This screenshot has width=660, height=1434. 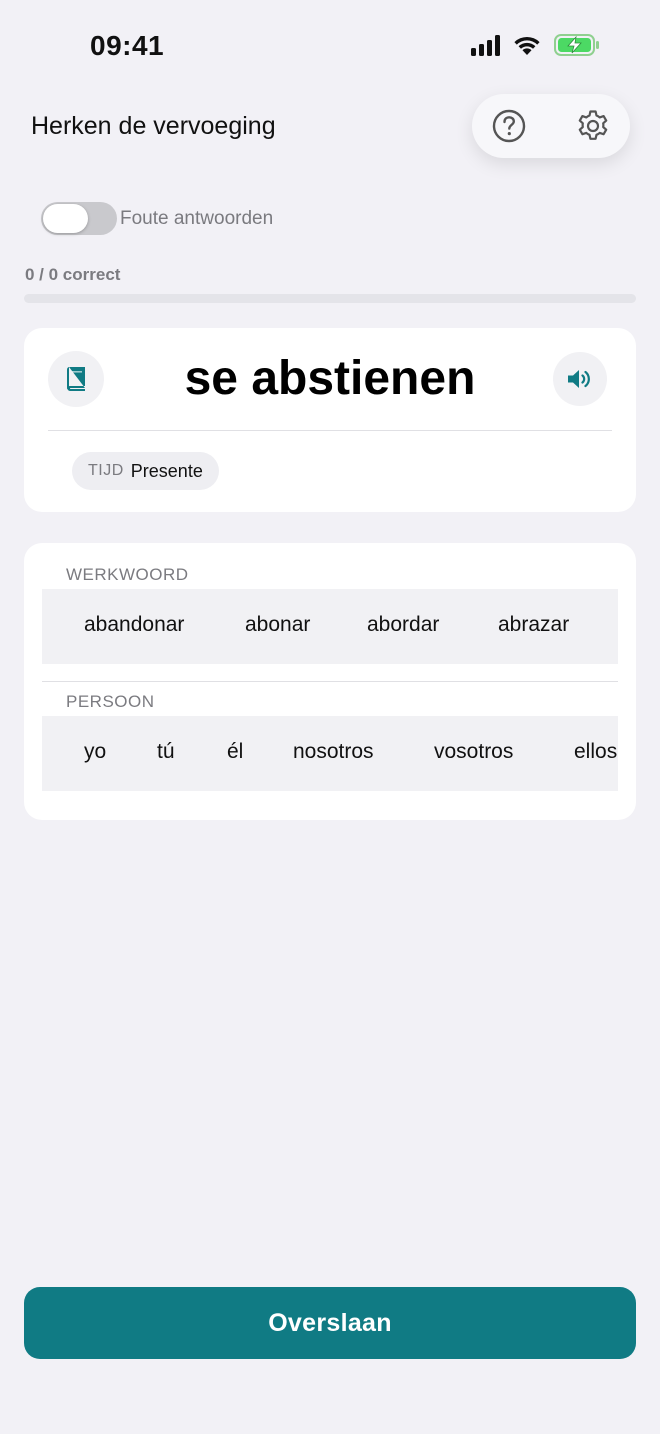 I want to click on progress-bar, so click(x=330, y=298).